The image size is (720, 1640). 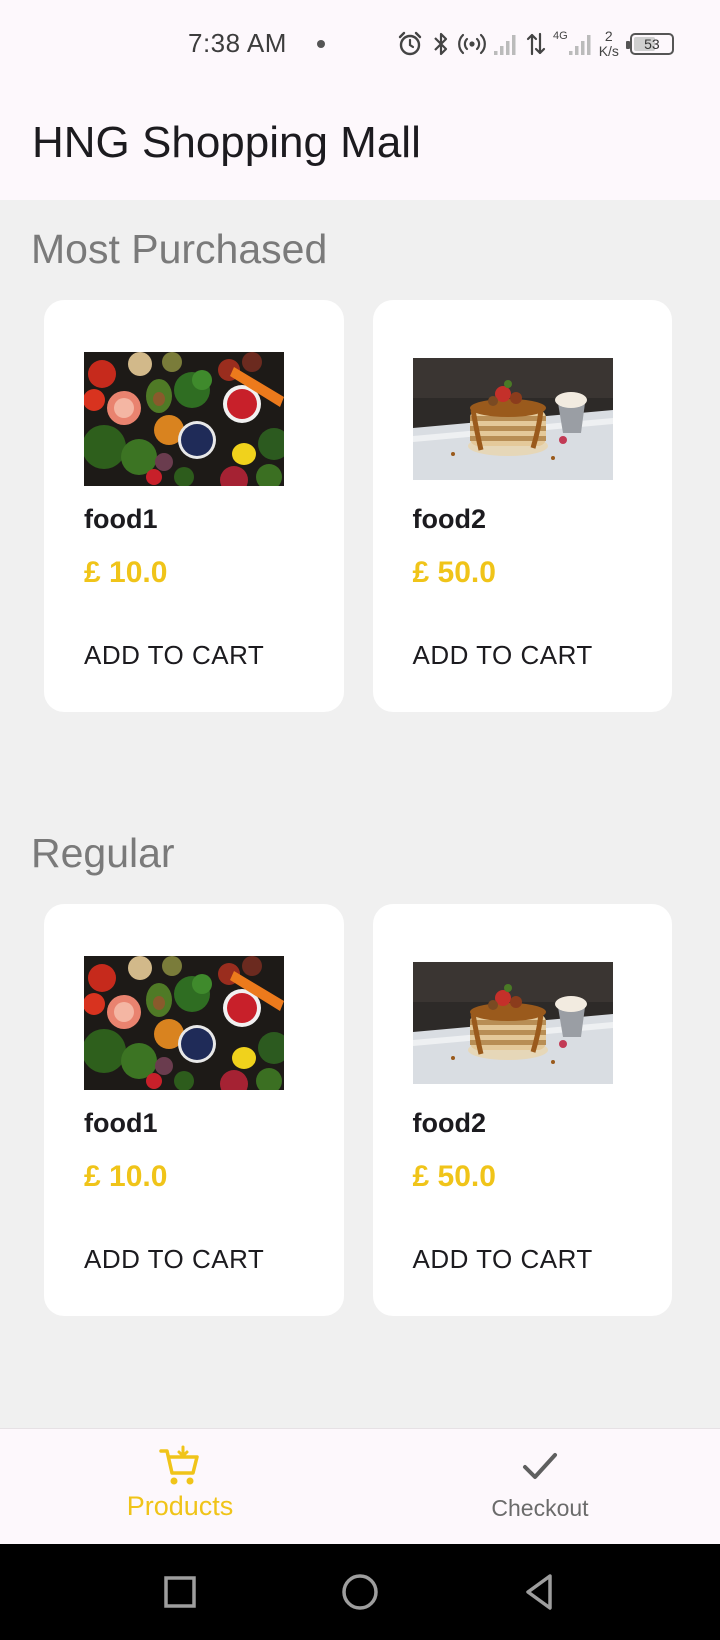 What do you see at coordinates (608, 51) in the screenshot?
I see `speed-unit: K/s` at bounding box center [608, 51].